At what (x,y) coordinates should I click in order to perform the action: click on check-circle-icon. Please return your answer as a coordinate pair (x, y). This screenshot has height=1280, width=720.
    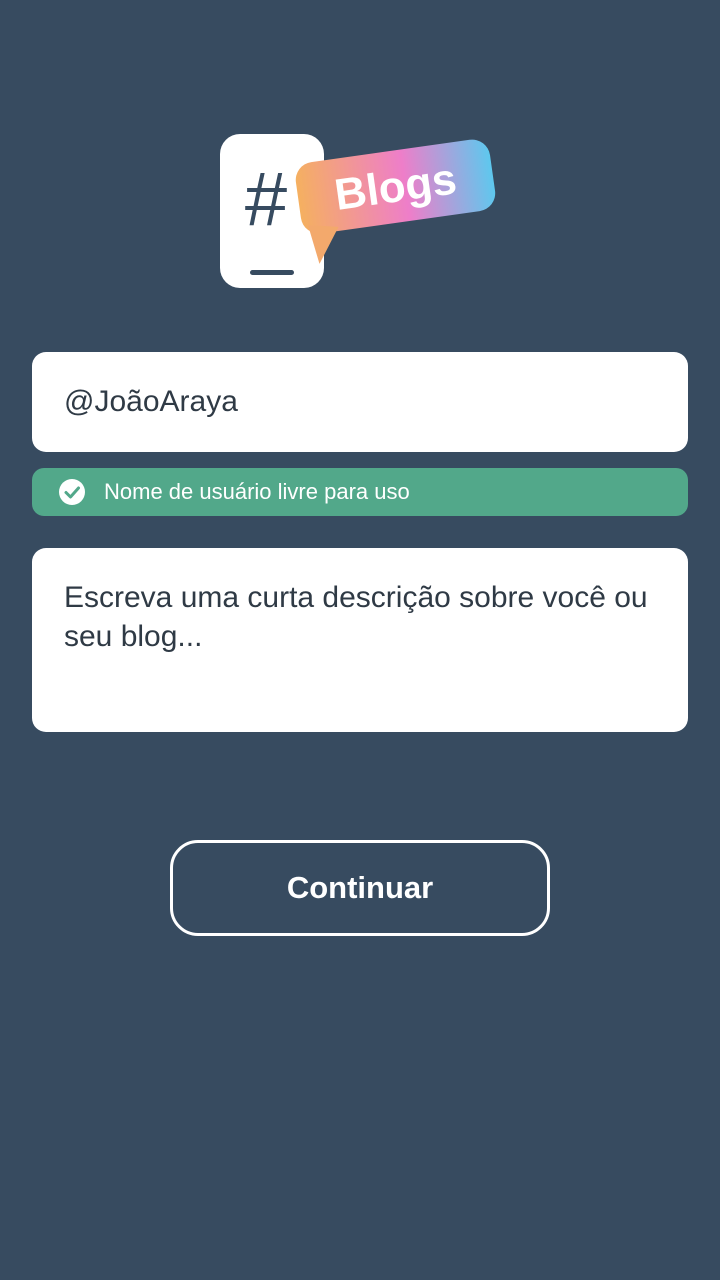
    Looking at the image, I should click on (72, 492).